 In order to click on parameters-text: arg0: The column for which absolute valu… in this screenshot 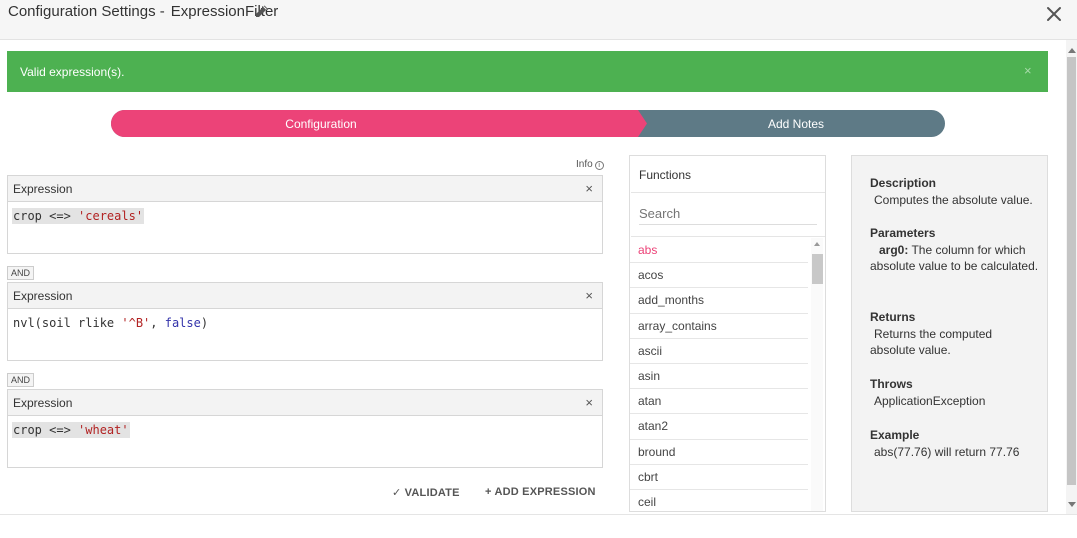, I will do `click(955, 258)`.